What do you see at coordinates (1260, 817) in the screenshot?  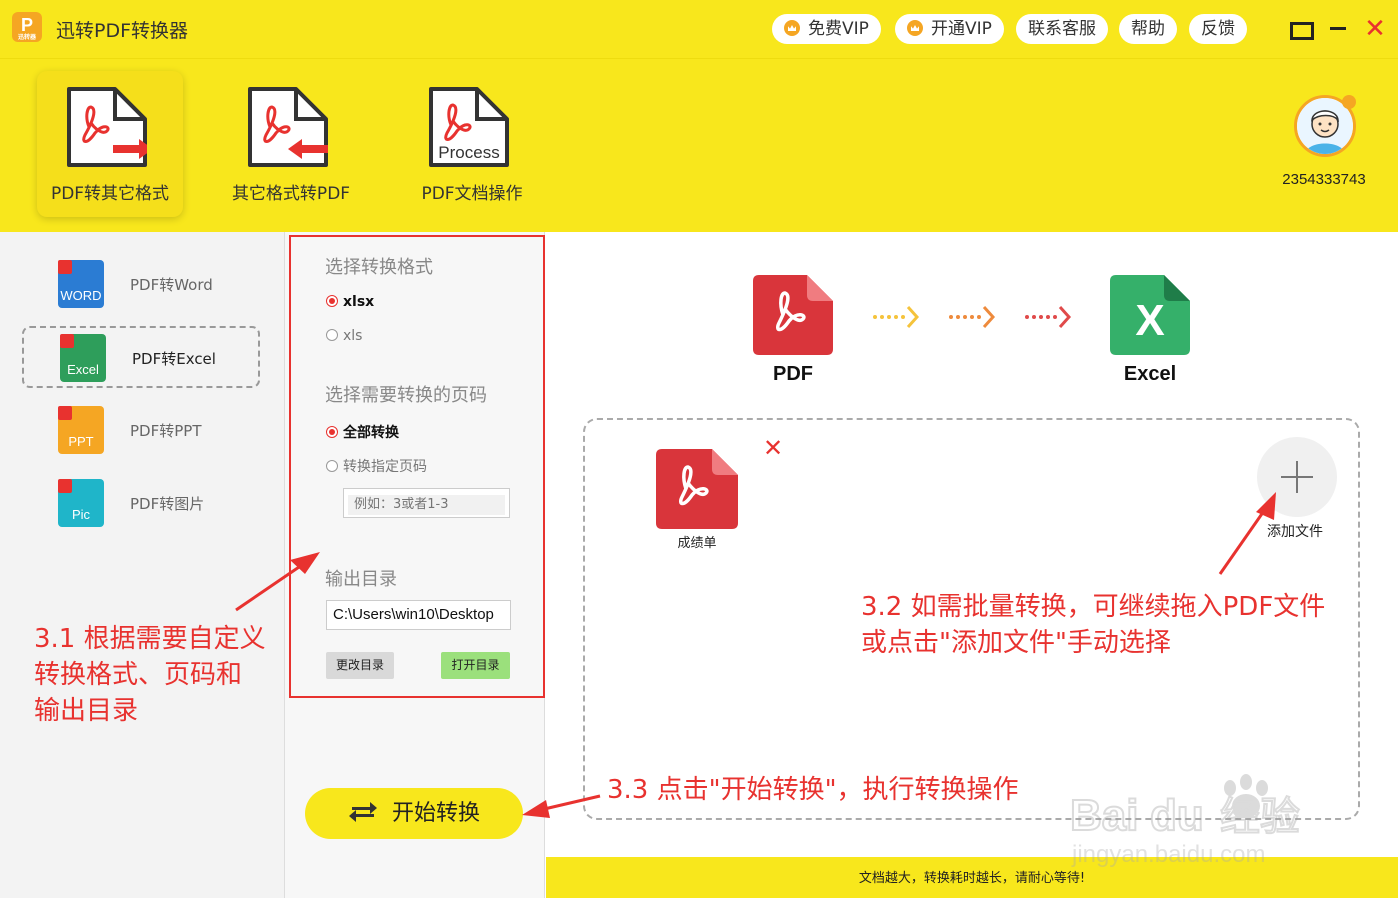 I see `svg-text: 经验` at bounding box center [1260, 817].